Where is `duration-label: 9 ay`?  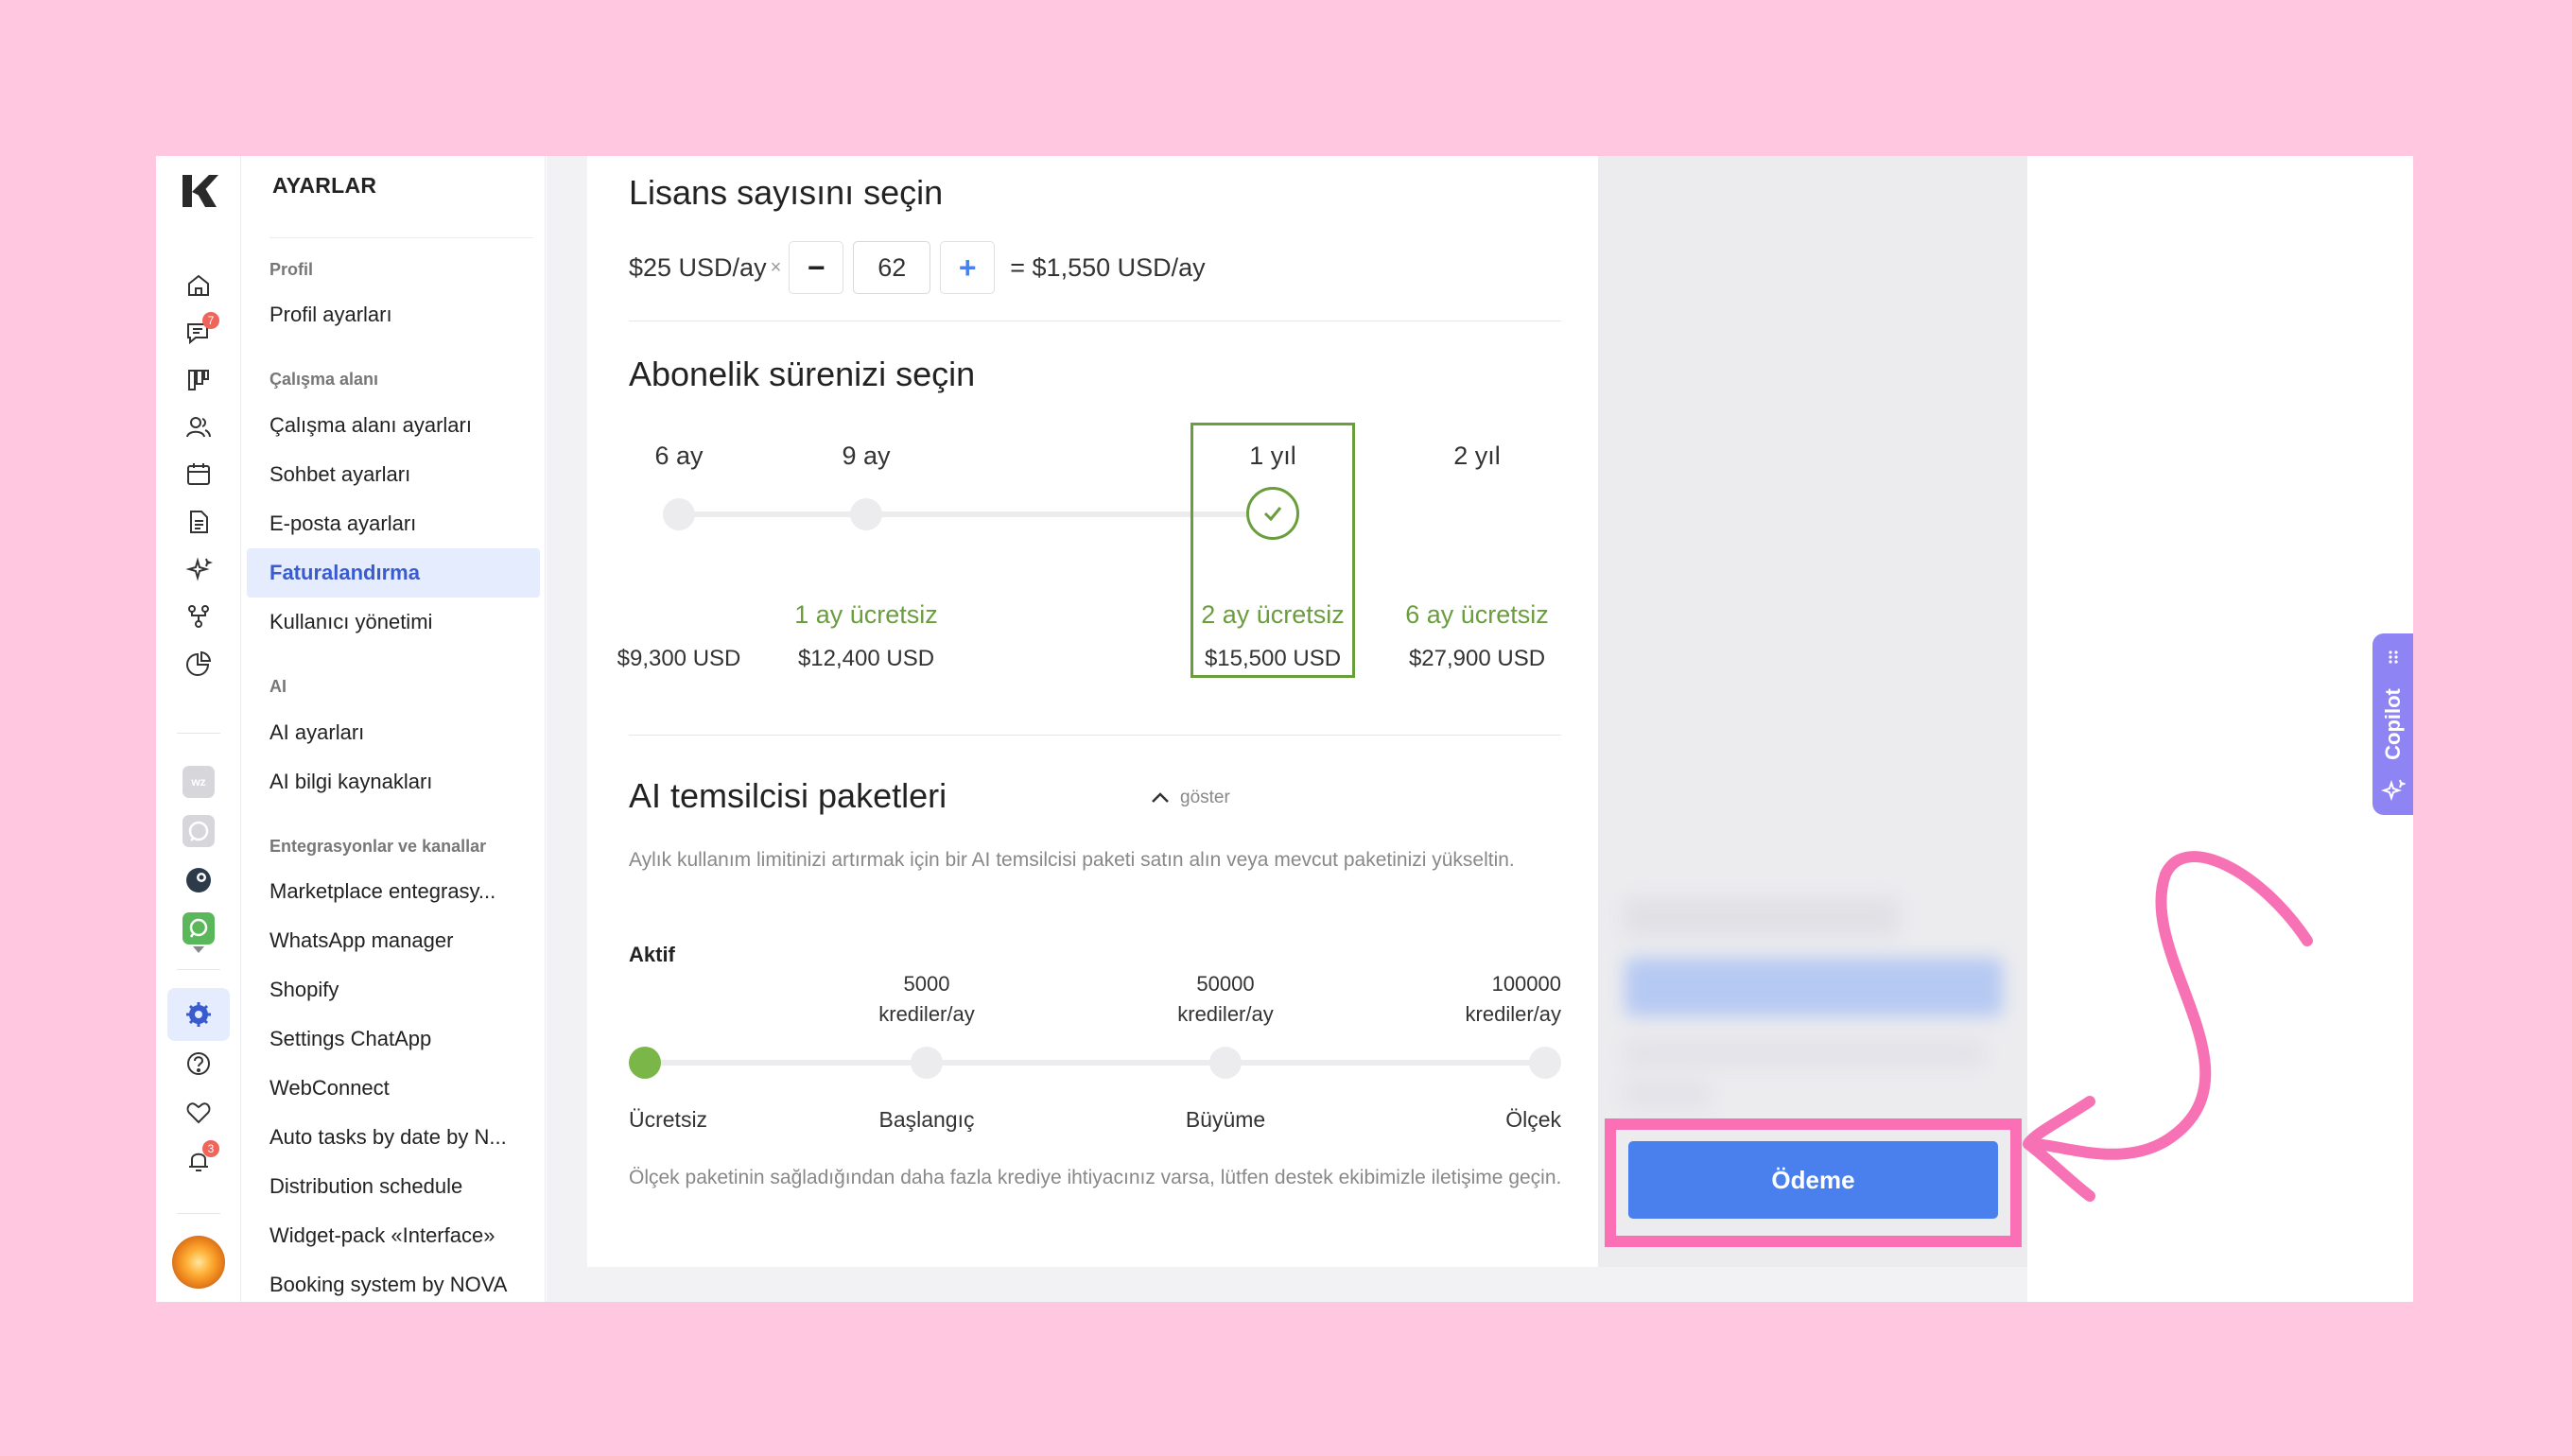 duration-label: 9 ay is located at coordinates (866, 456).